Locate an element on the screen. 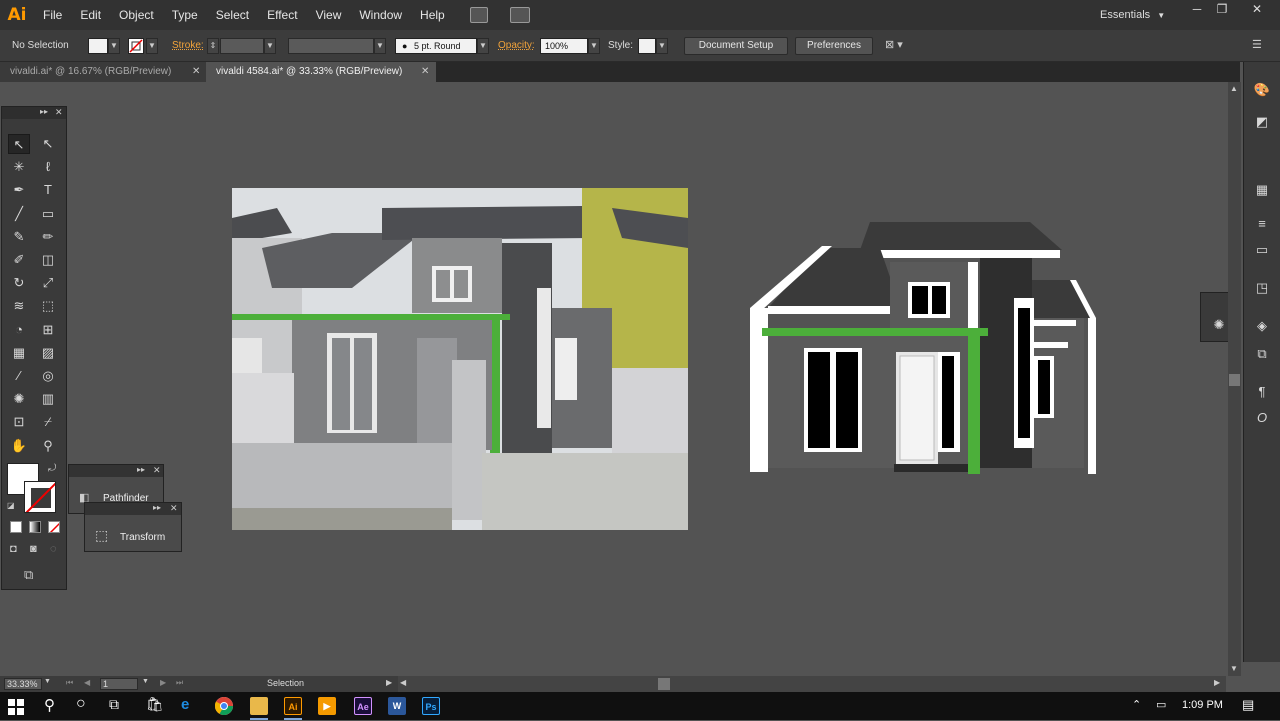  last-artboard-icon: ⏭ is located at coordinates (179, 683).